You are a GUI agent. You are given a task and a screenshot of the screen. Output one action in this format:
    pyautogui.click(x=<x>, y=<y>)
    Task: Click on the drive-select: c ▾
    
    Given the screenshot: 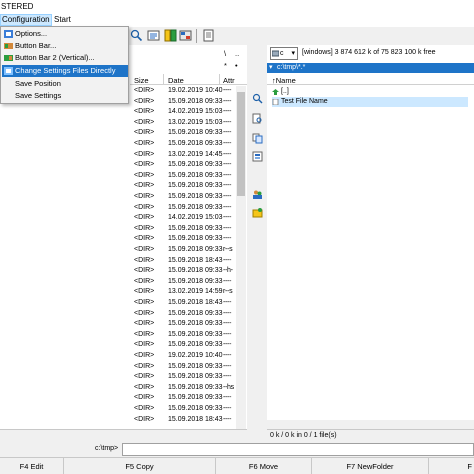 What is the action you would take?
    pyautogui.click(x=284, y=53)
    